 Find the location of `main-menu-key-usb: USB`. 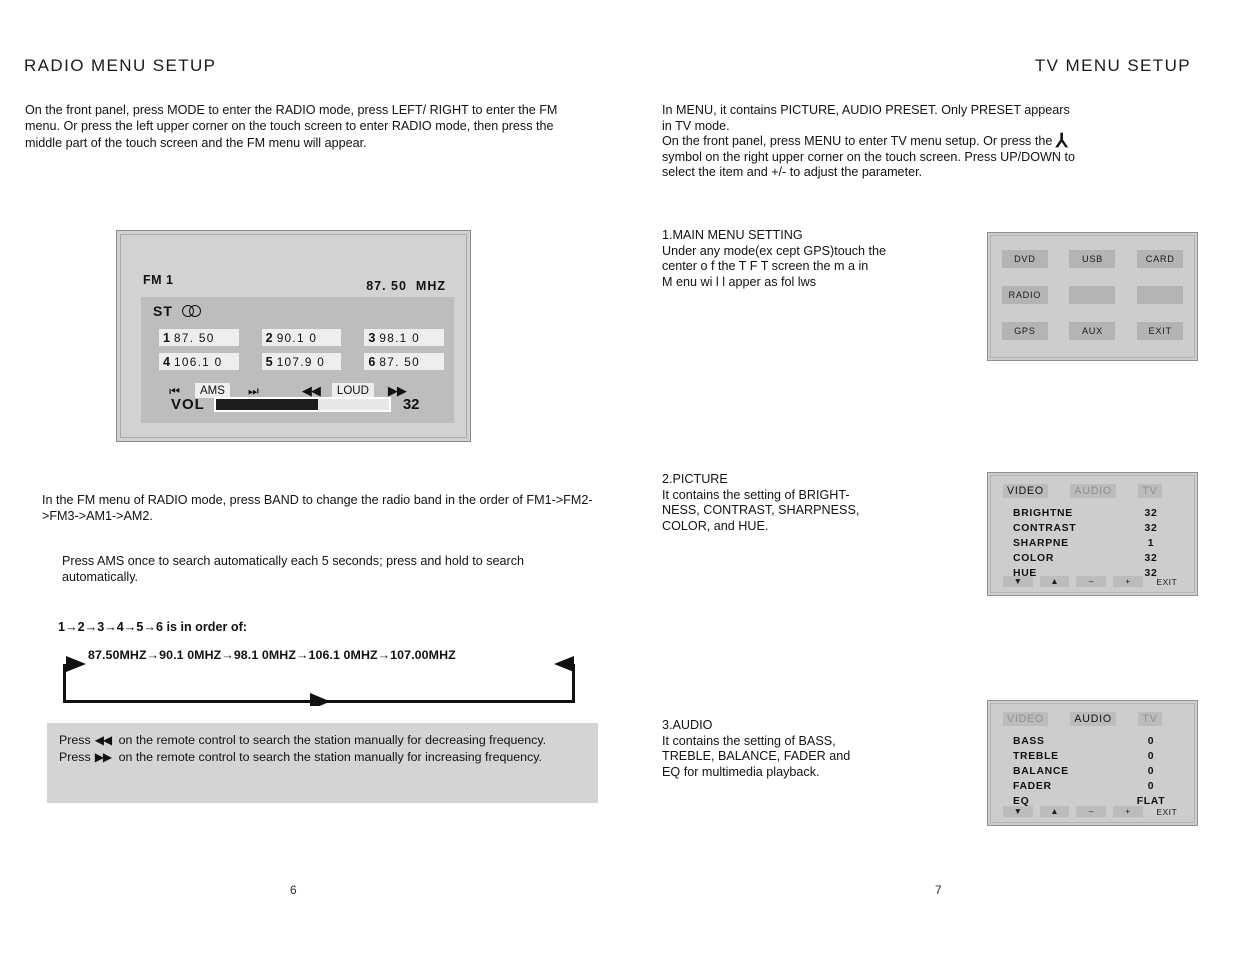

main-menu-key-usb: USB is located at coordinates (1092, 259).